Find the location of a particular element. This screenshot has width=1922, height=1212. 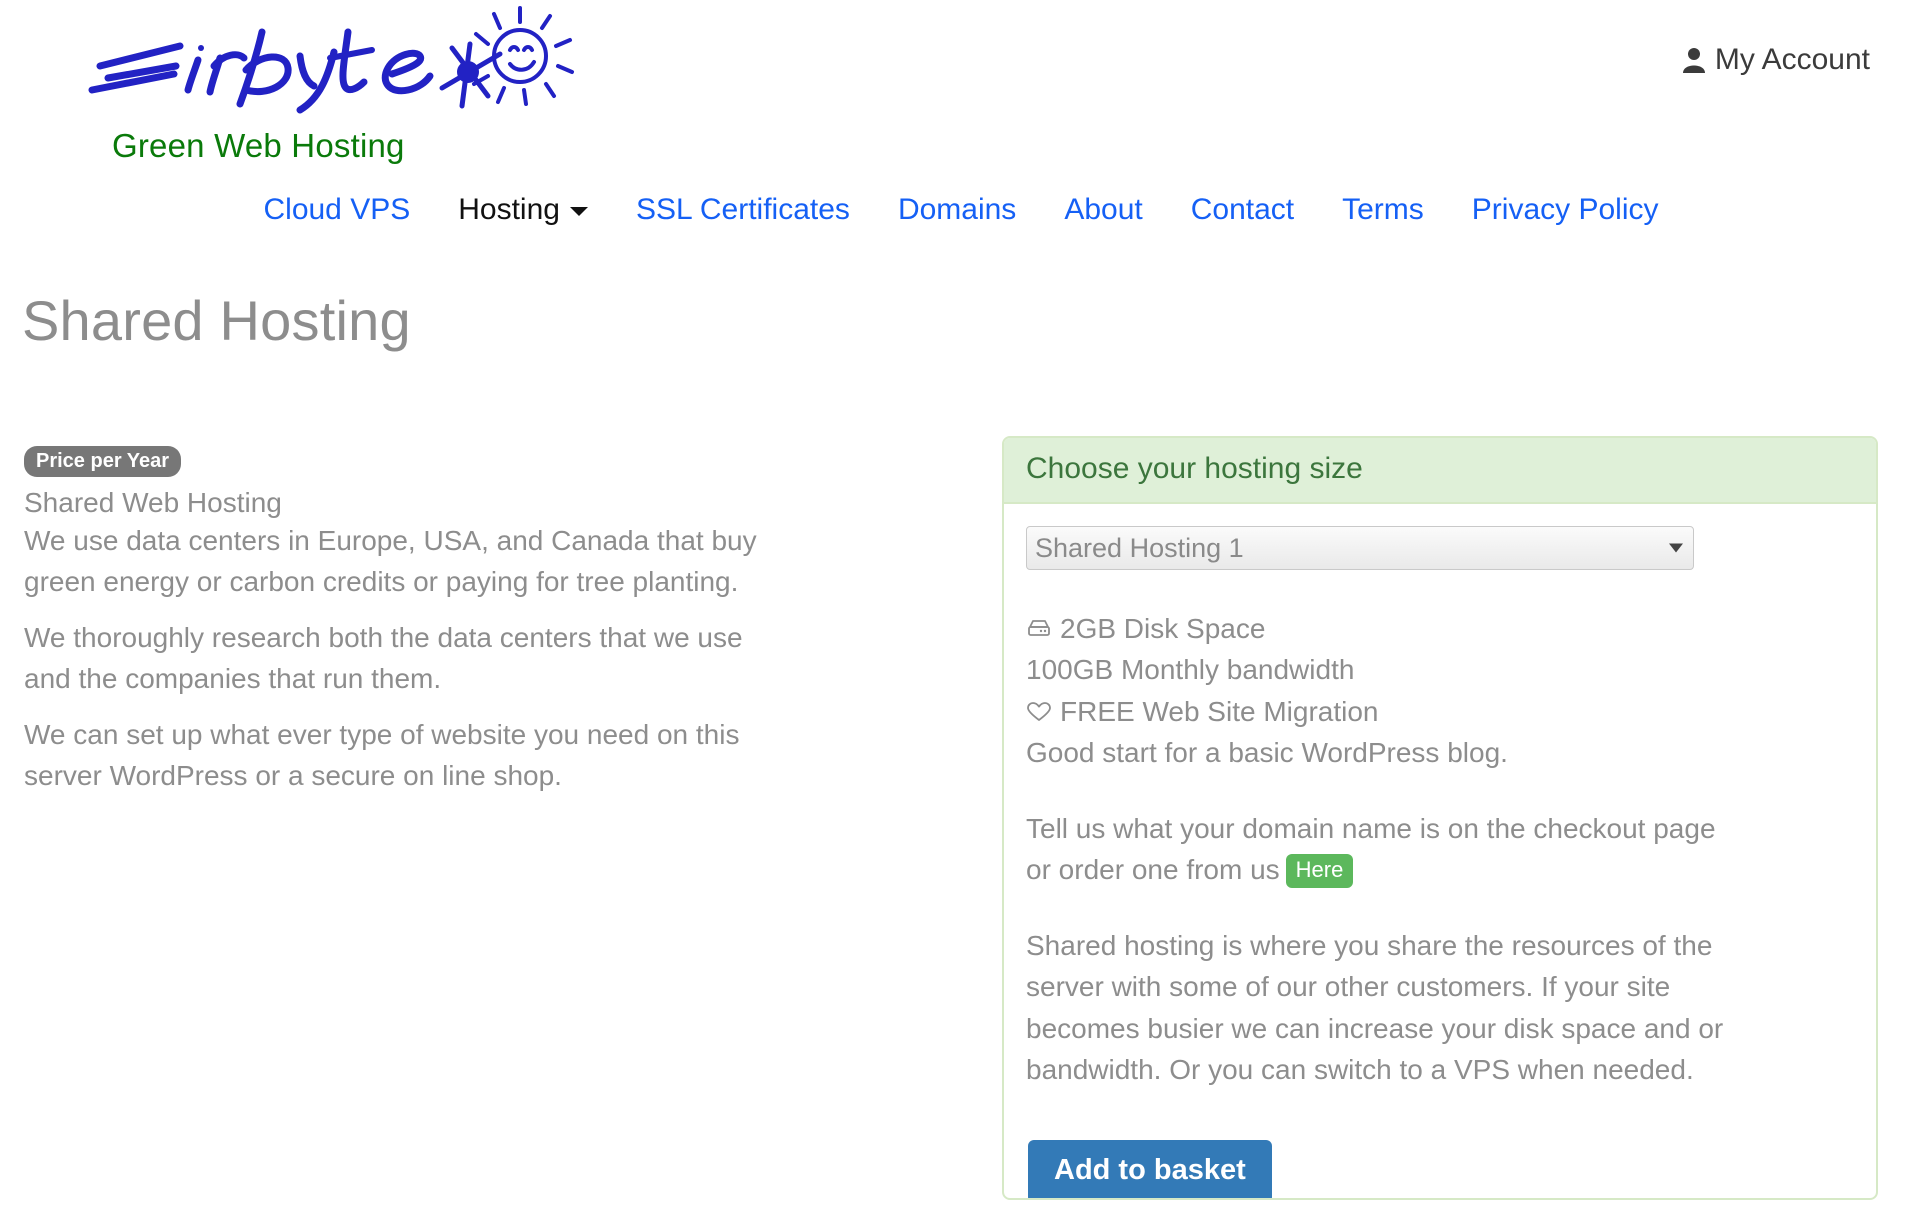

section-subtitle: Shared Web Hosting is located at coordinates (153, 502).